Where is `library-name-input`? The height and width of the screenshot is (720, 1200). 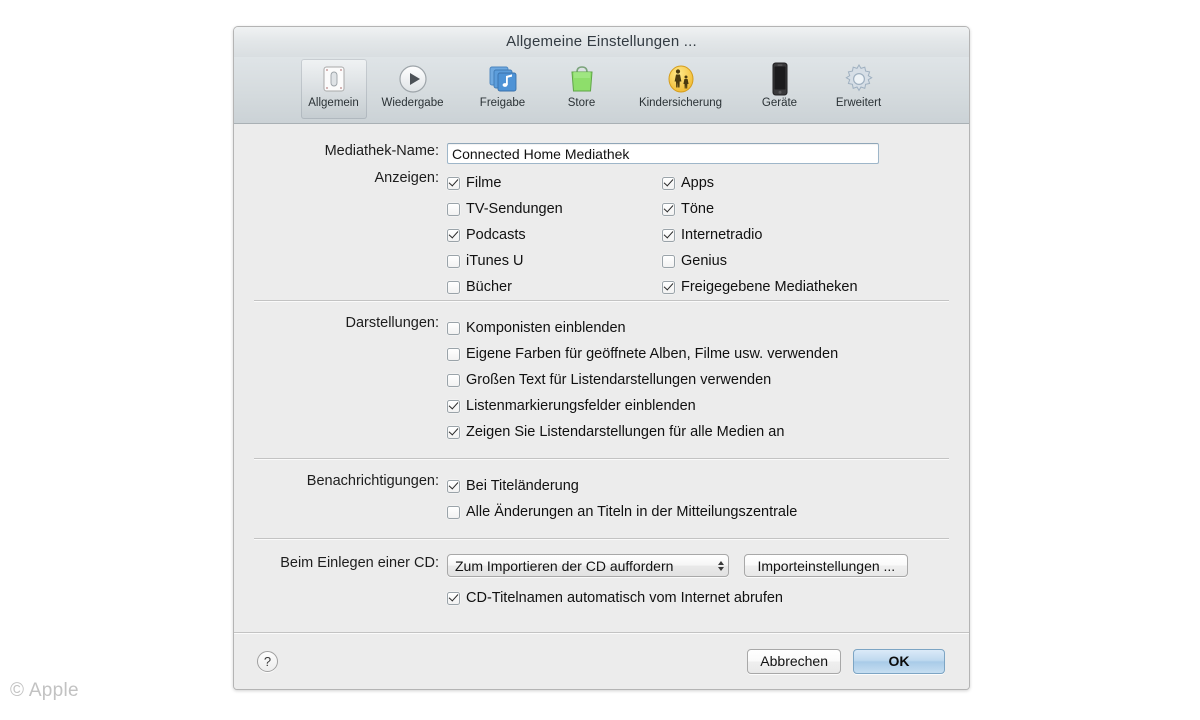
library-name-input is located at coordinates (663, 153).